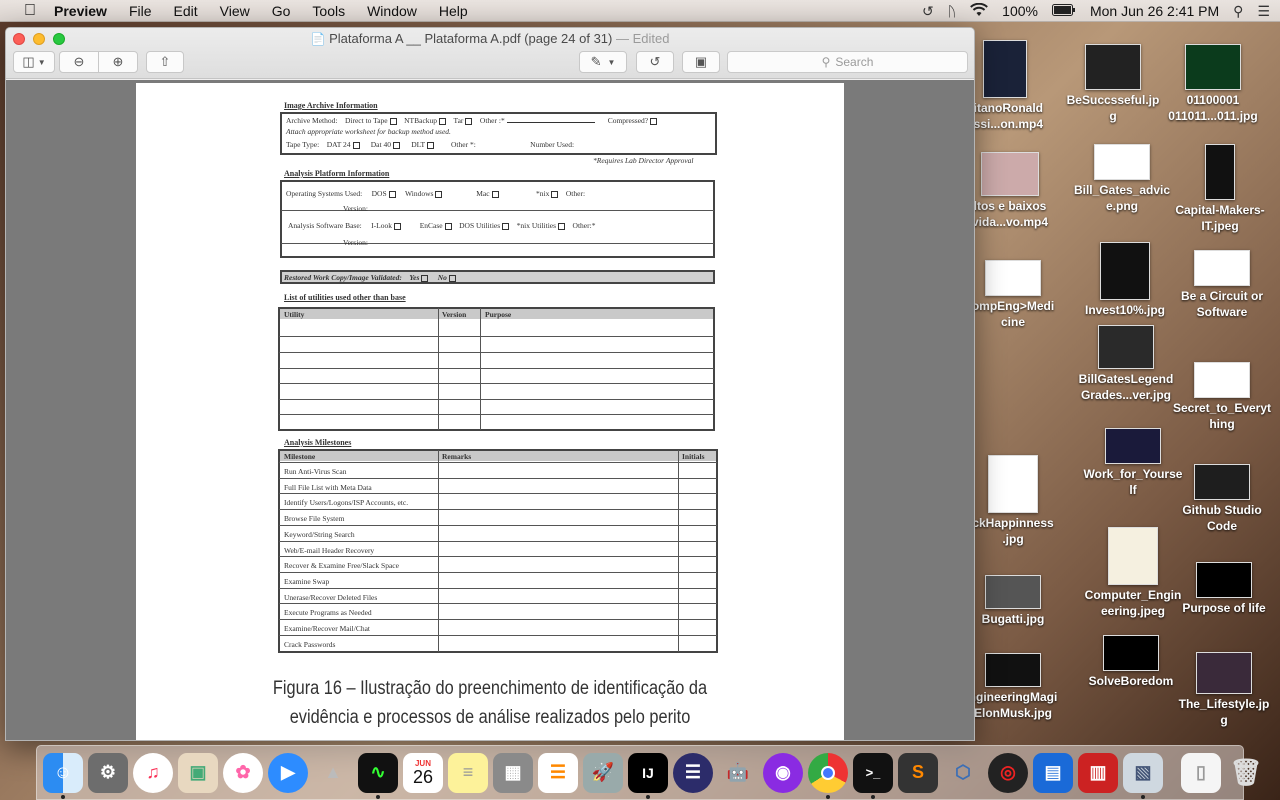 The height and width of the screenshot is (800, 1280). What do you see at coordinates (1143, 775) in the screenshot?
I see `preview-dock-icon: ▧` at bounding box center [1143, 775].